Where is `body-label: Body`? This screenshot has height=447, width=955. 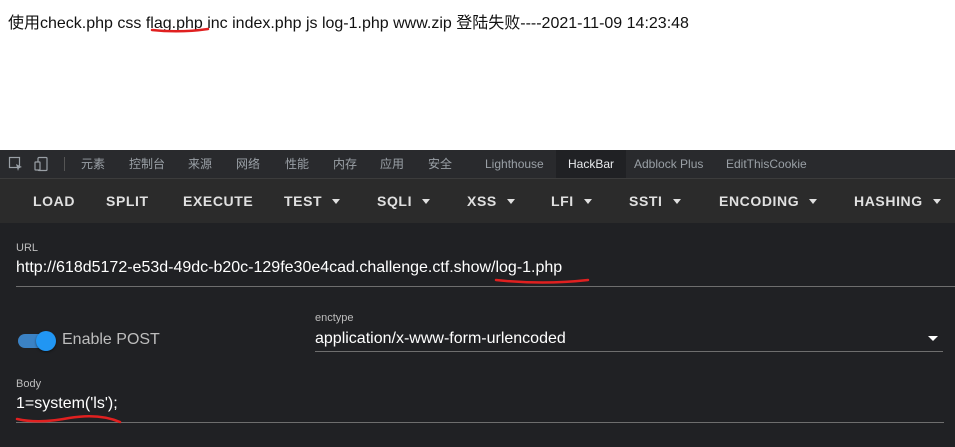
body-label: Body is located at coordinates (29, 384).